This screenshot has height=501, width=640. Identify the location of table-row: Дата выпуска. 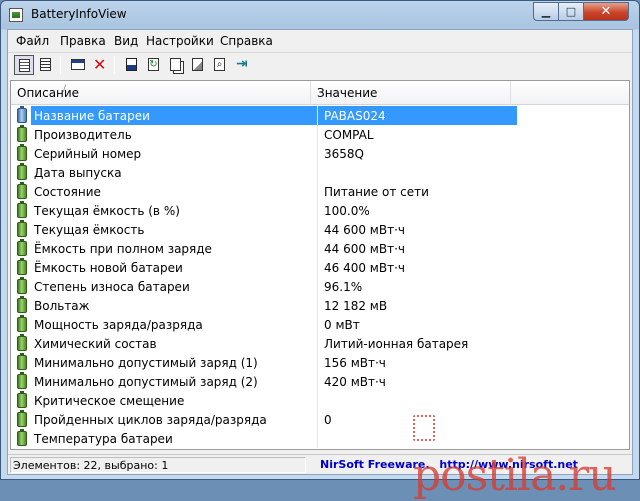
(320, 172).